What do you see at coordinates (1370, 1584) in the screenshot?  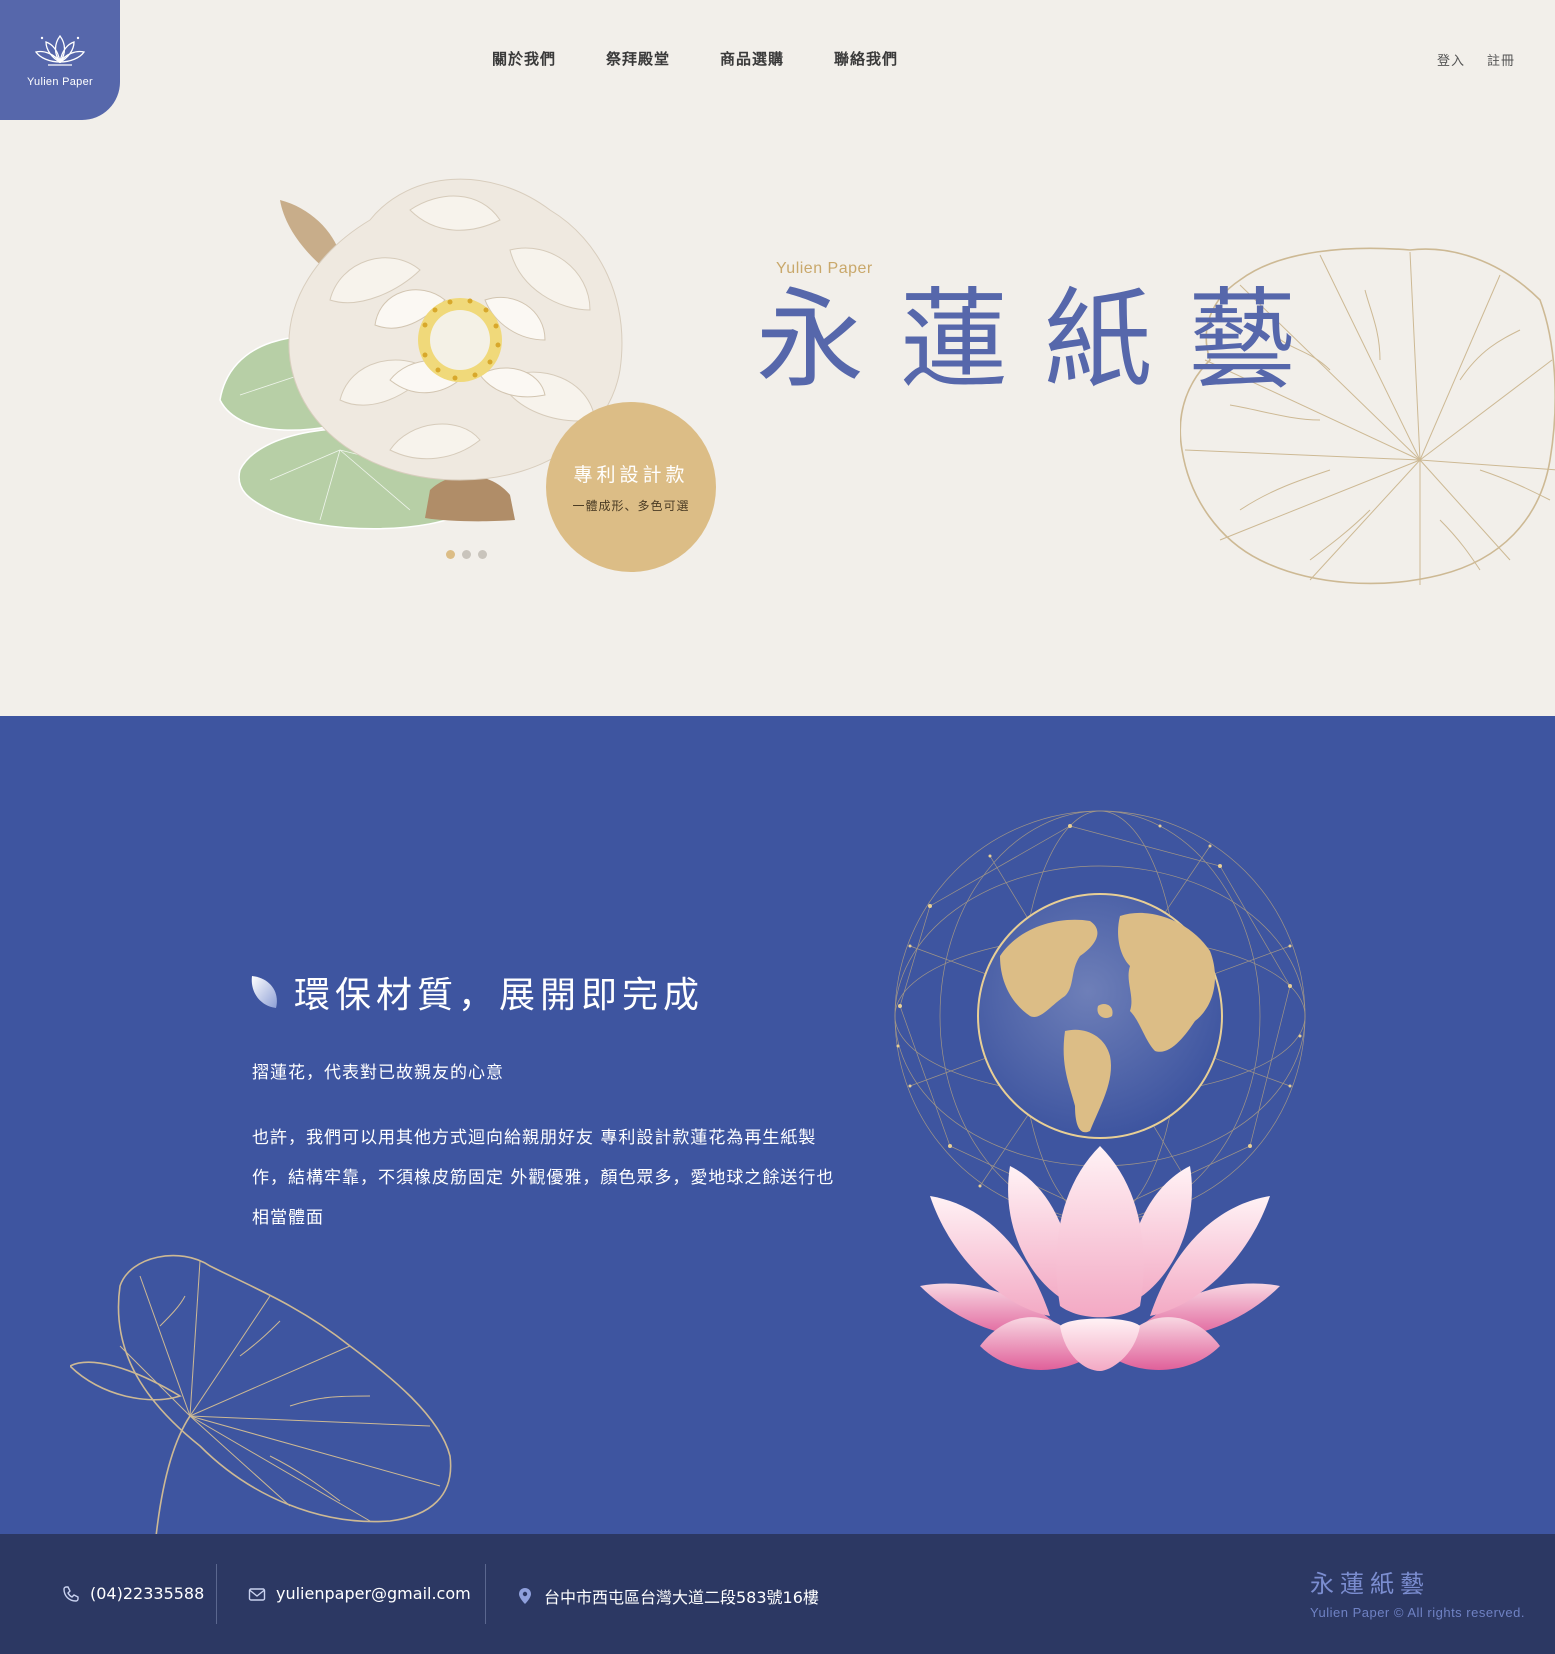 I see `footer-brand-title: 永蓮紙藝` at bounding box center [1370, 1584].